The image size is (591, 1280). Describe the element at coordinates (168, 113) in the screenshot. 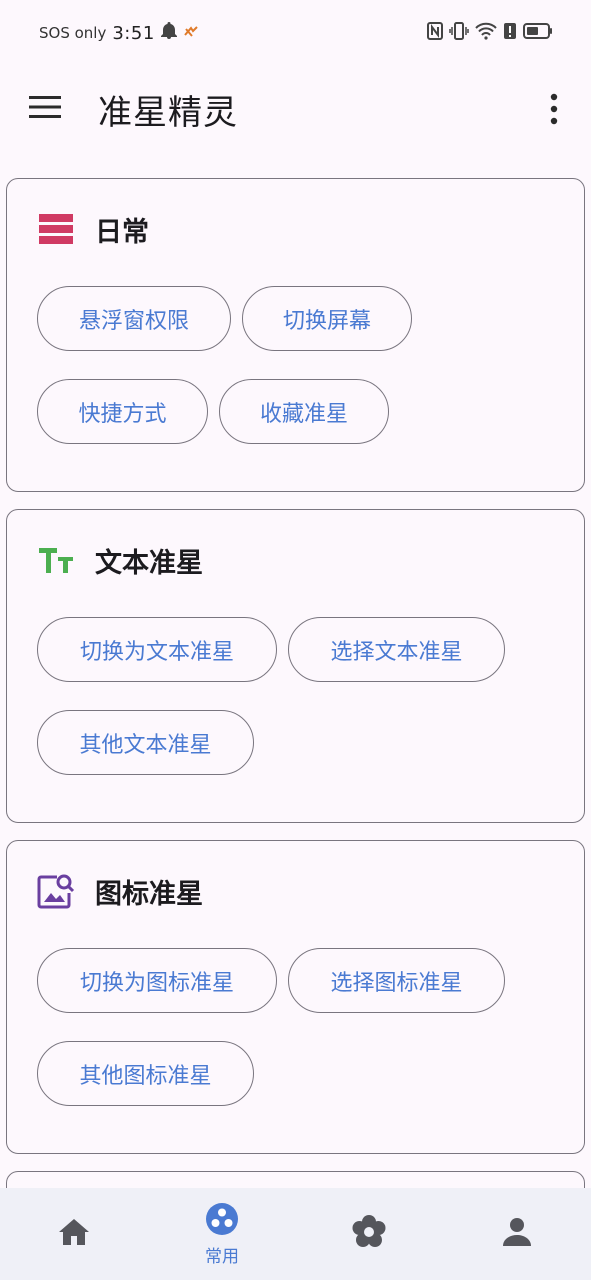

I see `app-title: 准星精灵` at that location.